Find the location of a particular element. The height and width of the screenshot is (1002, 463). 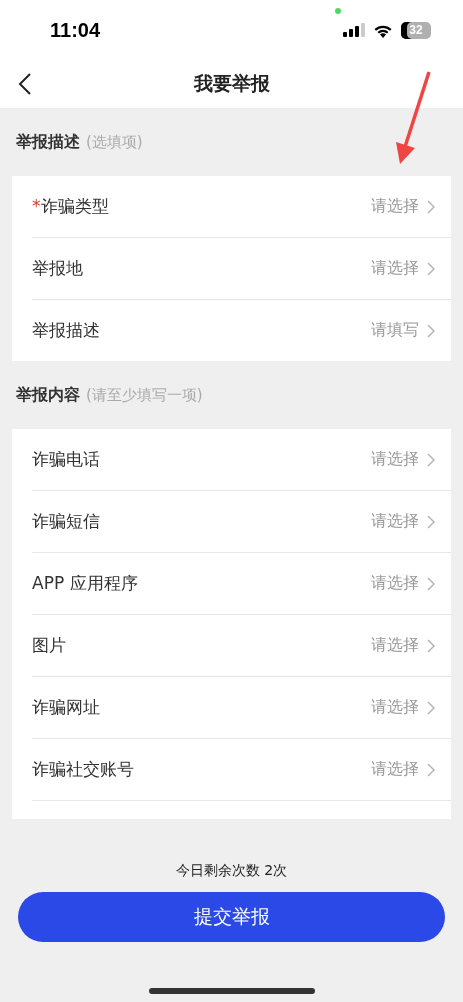

section-title: 举报内容 is located at coordinates (48, 395).